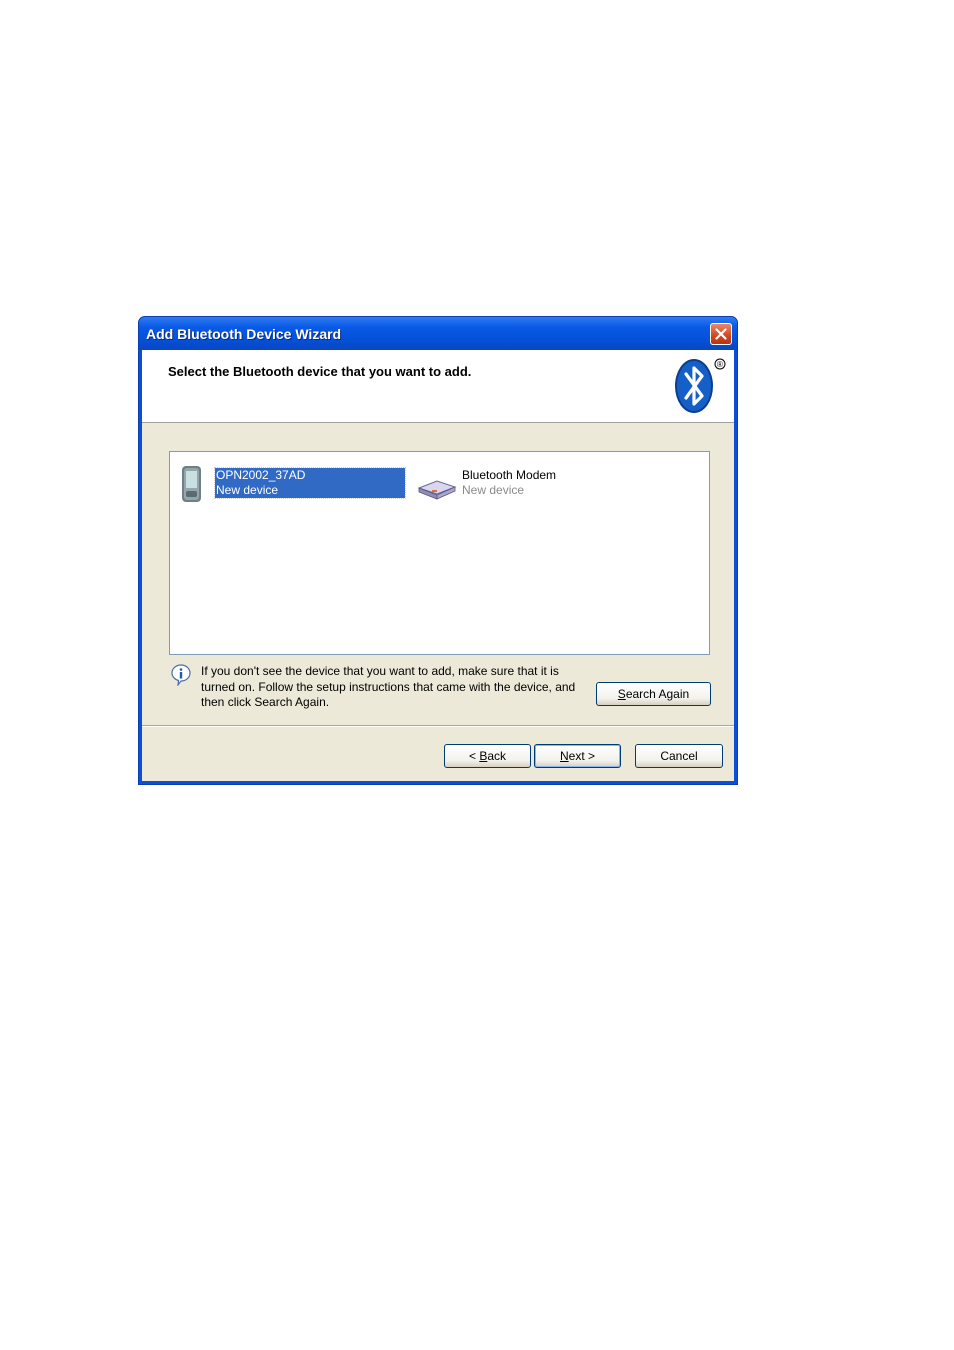  Describe the element at coordinates (556, 483) in the screenshot. I see `device-label: Bluetooth Modem New device` at that location.